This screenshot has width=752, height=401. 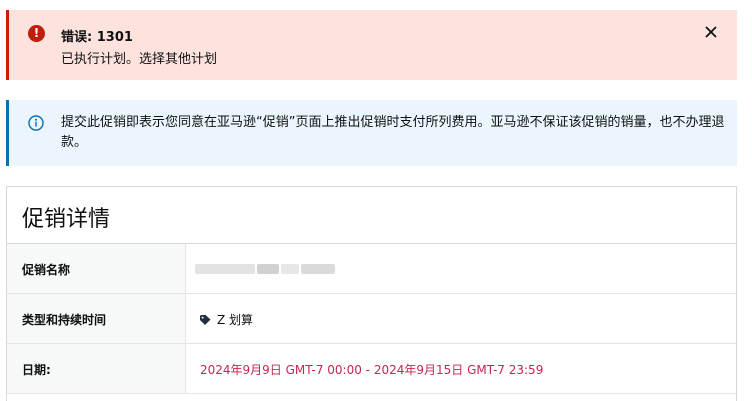 I want to click on error-icon: !, so click(x=36, y=33).